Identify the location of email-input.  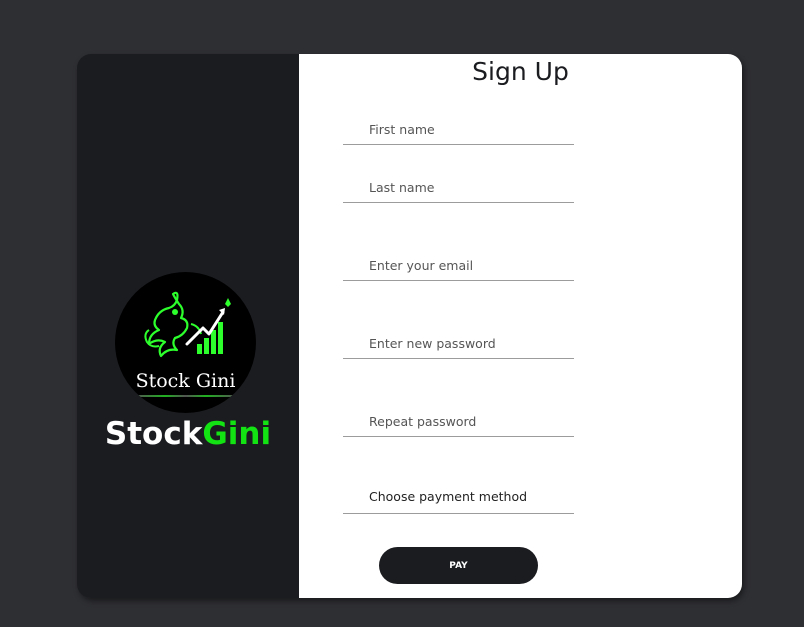
(458, 265).